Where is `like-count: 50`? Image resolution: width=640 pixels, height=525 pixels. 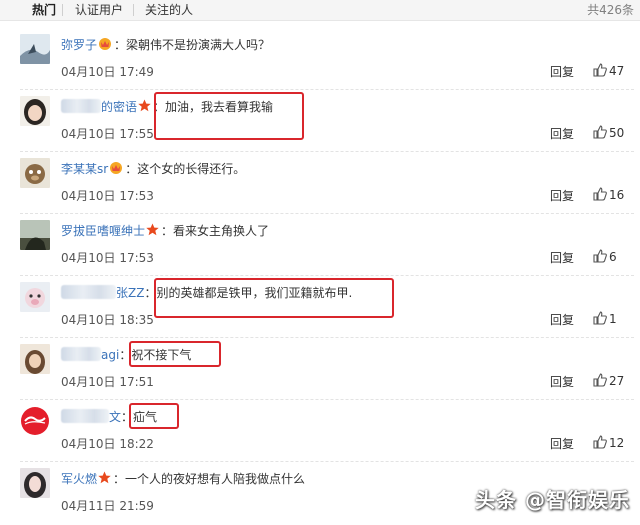
like-count: 50 is located at coordinates (617, 133).